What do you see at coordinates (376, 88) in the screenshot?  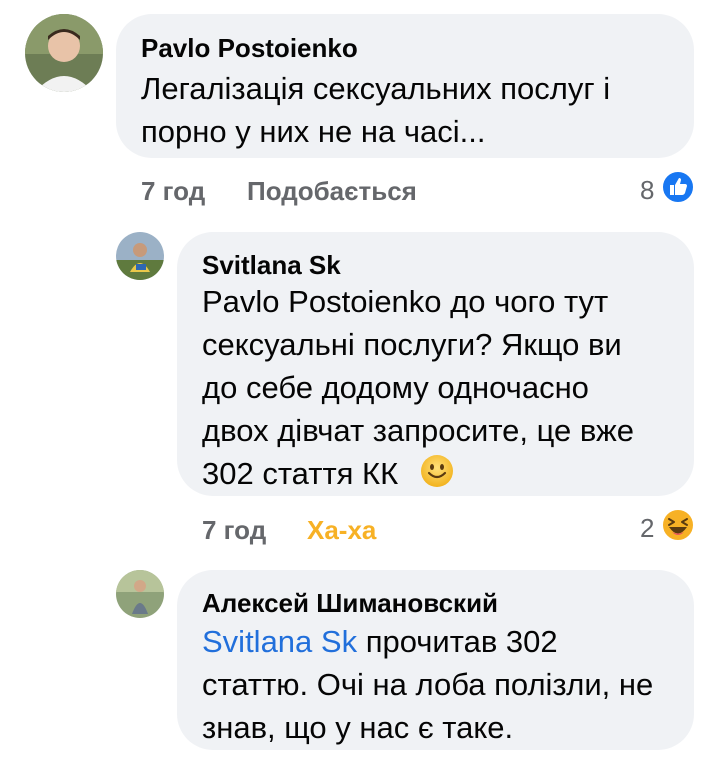 I see `comment-text-line: Легалізація сексуальних послуг і` at bounding box center [376, 88].